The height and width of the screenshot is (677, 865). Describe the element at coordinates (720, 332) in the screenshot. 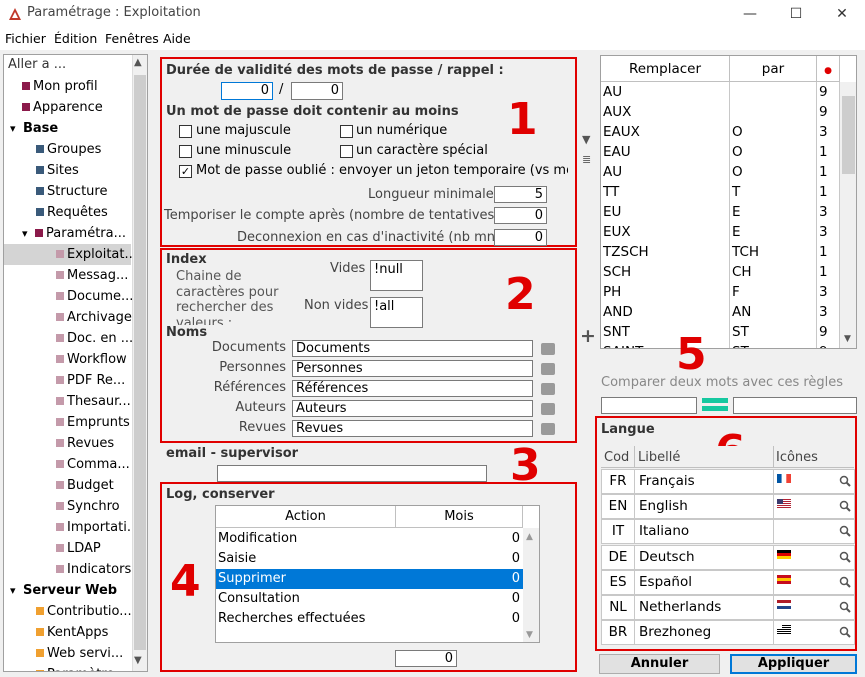

I see `replace-row: SNT ST 9` at that location.